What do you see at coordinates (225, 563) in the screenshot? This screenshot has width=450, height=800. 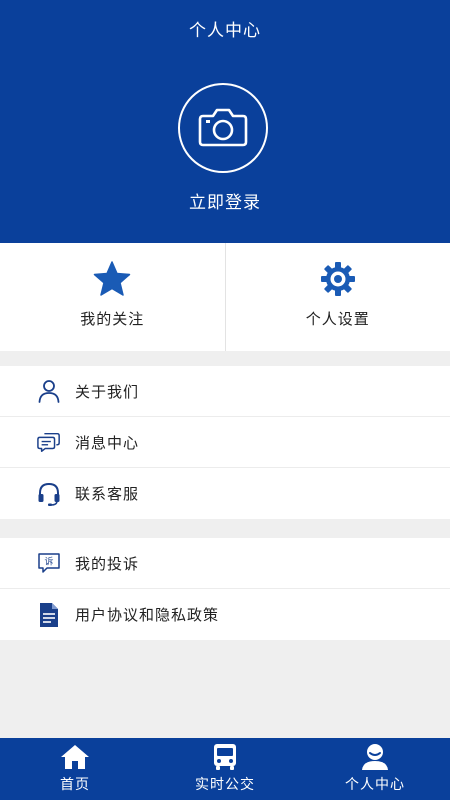 I see `menu-item-my-complaints: 诉 我的投诉` at bounding box center [225, 563].